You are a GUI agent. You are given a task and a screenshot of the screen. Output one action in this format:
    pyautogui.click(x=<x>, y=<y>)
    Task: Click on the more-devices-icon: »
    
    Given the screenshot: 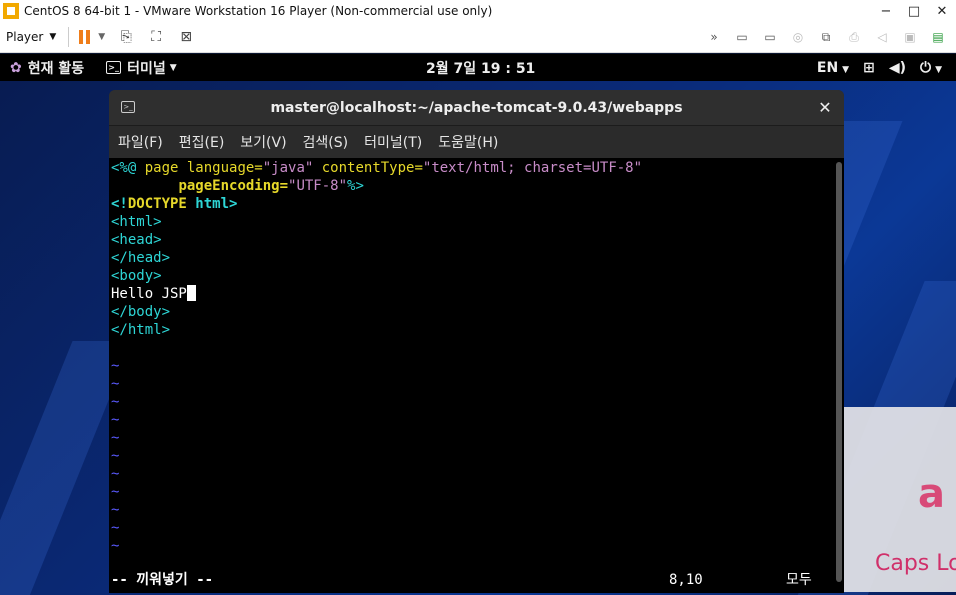 What is the action you would take?
    pyautogui.click(x=714, y=37)
    